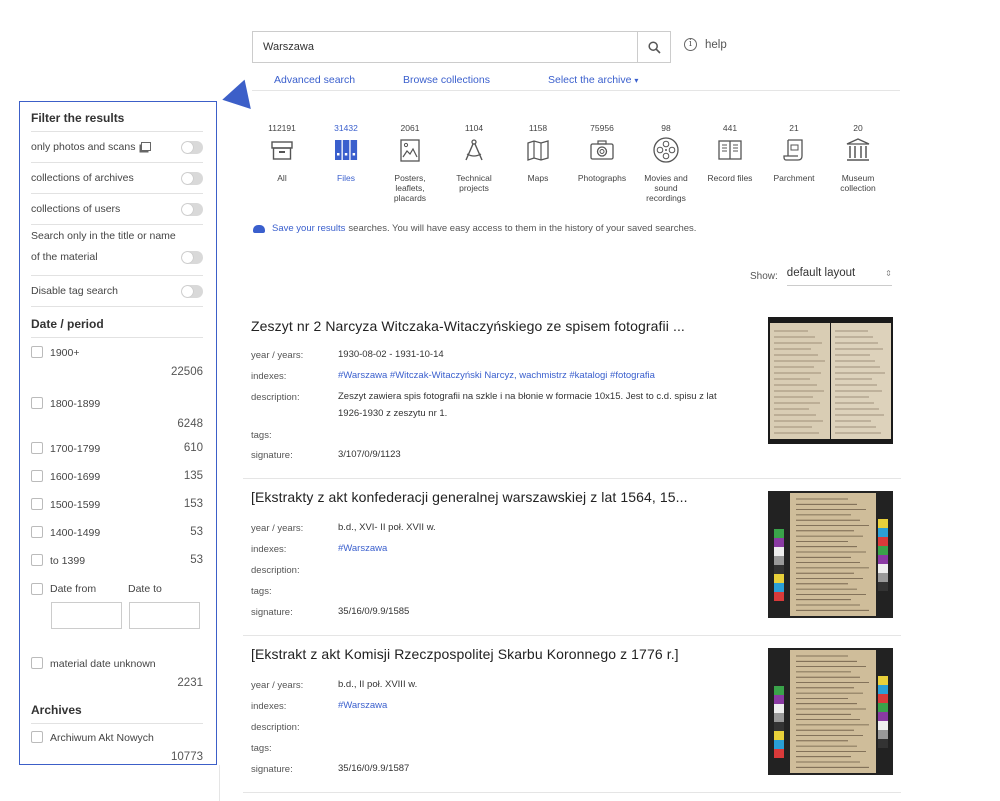  What do you see at coordinates (269, 706) in the screenshot?
I see `field-label-indexes: indexes:` at bounding box center [269, 706].